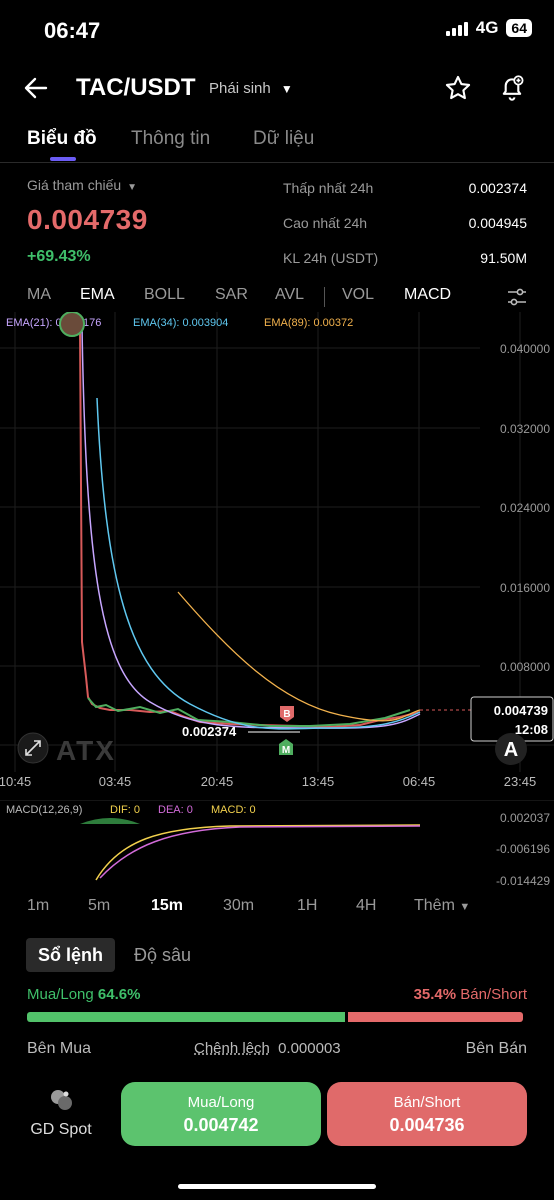 Image resolution: width=554 pixels, height=1200 pixels. Describe the element at coordinates (59, 256) in the screenshot. I see `price-change: +69.43%` at that location.